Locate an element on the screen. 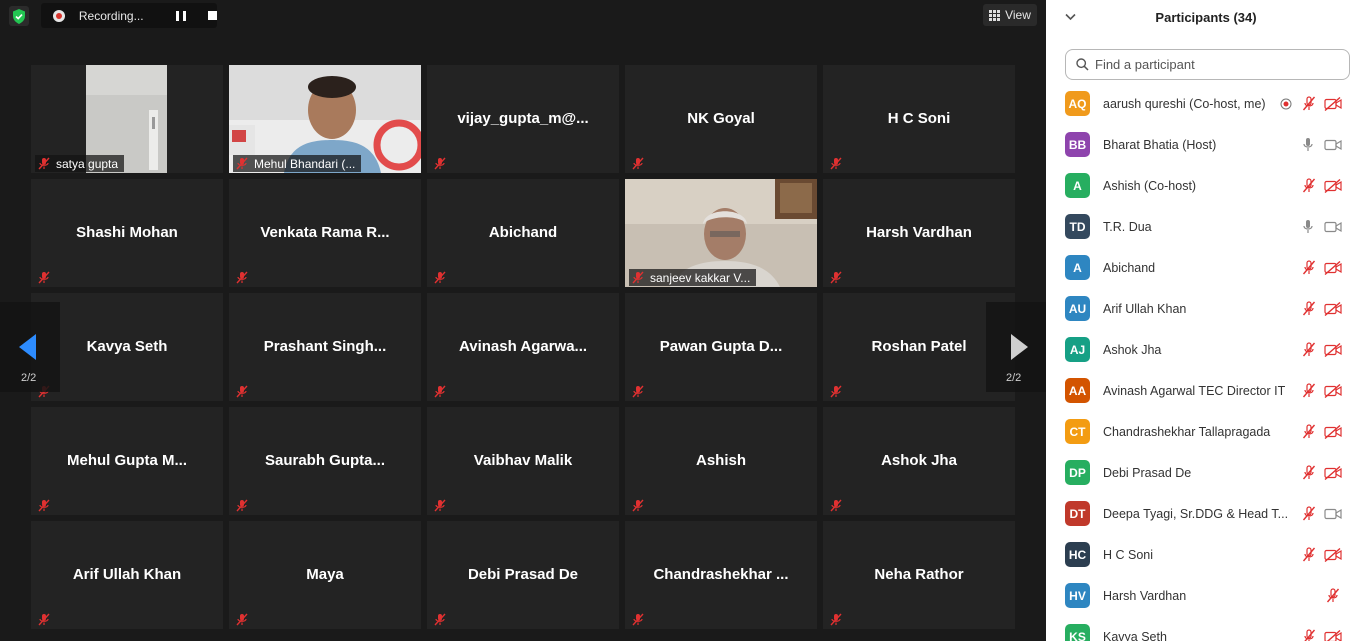  participant-row: A Abichand is located at coordinates (1200, 267).